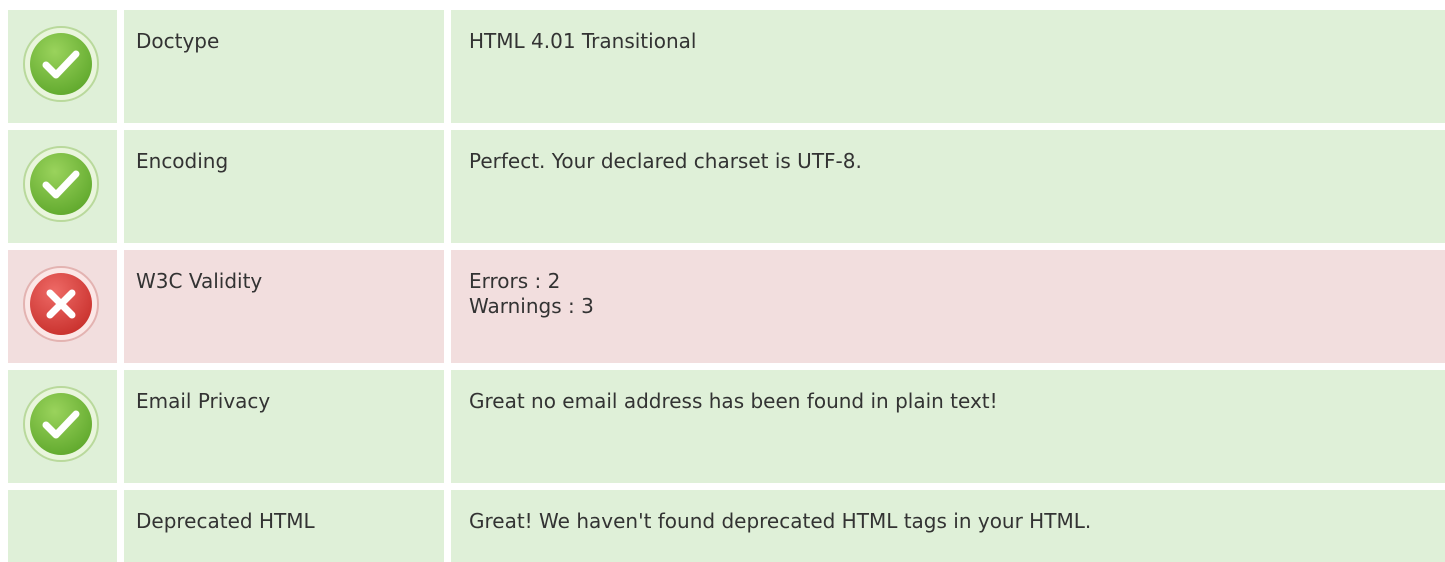  What do you see at coordinates (203, 401) in the screenshot?
I see `check-name: Email Privacy` at bounding box center [203, 401].